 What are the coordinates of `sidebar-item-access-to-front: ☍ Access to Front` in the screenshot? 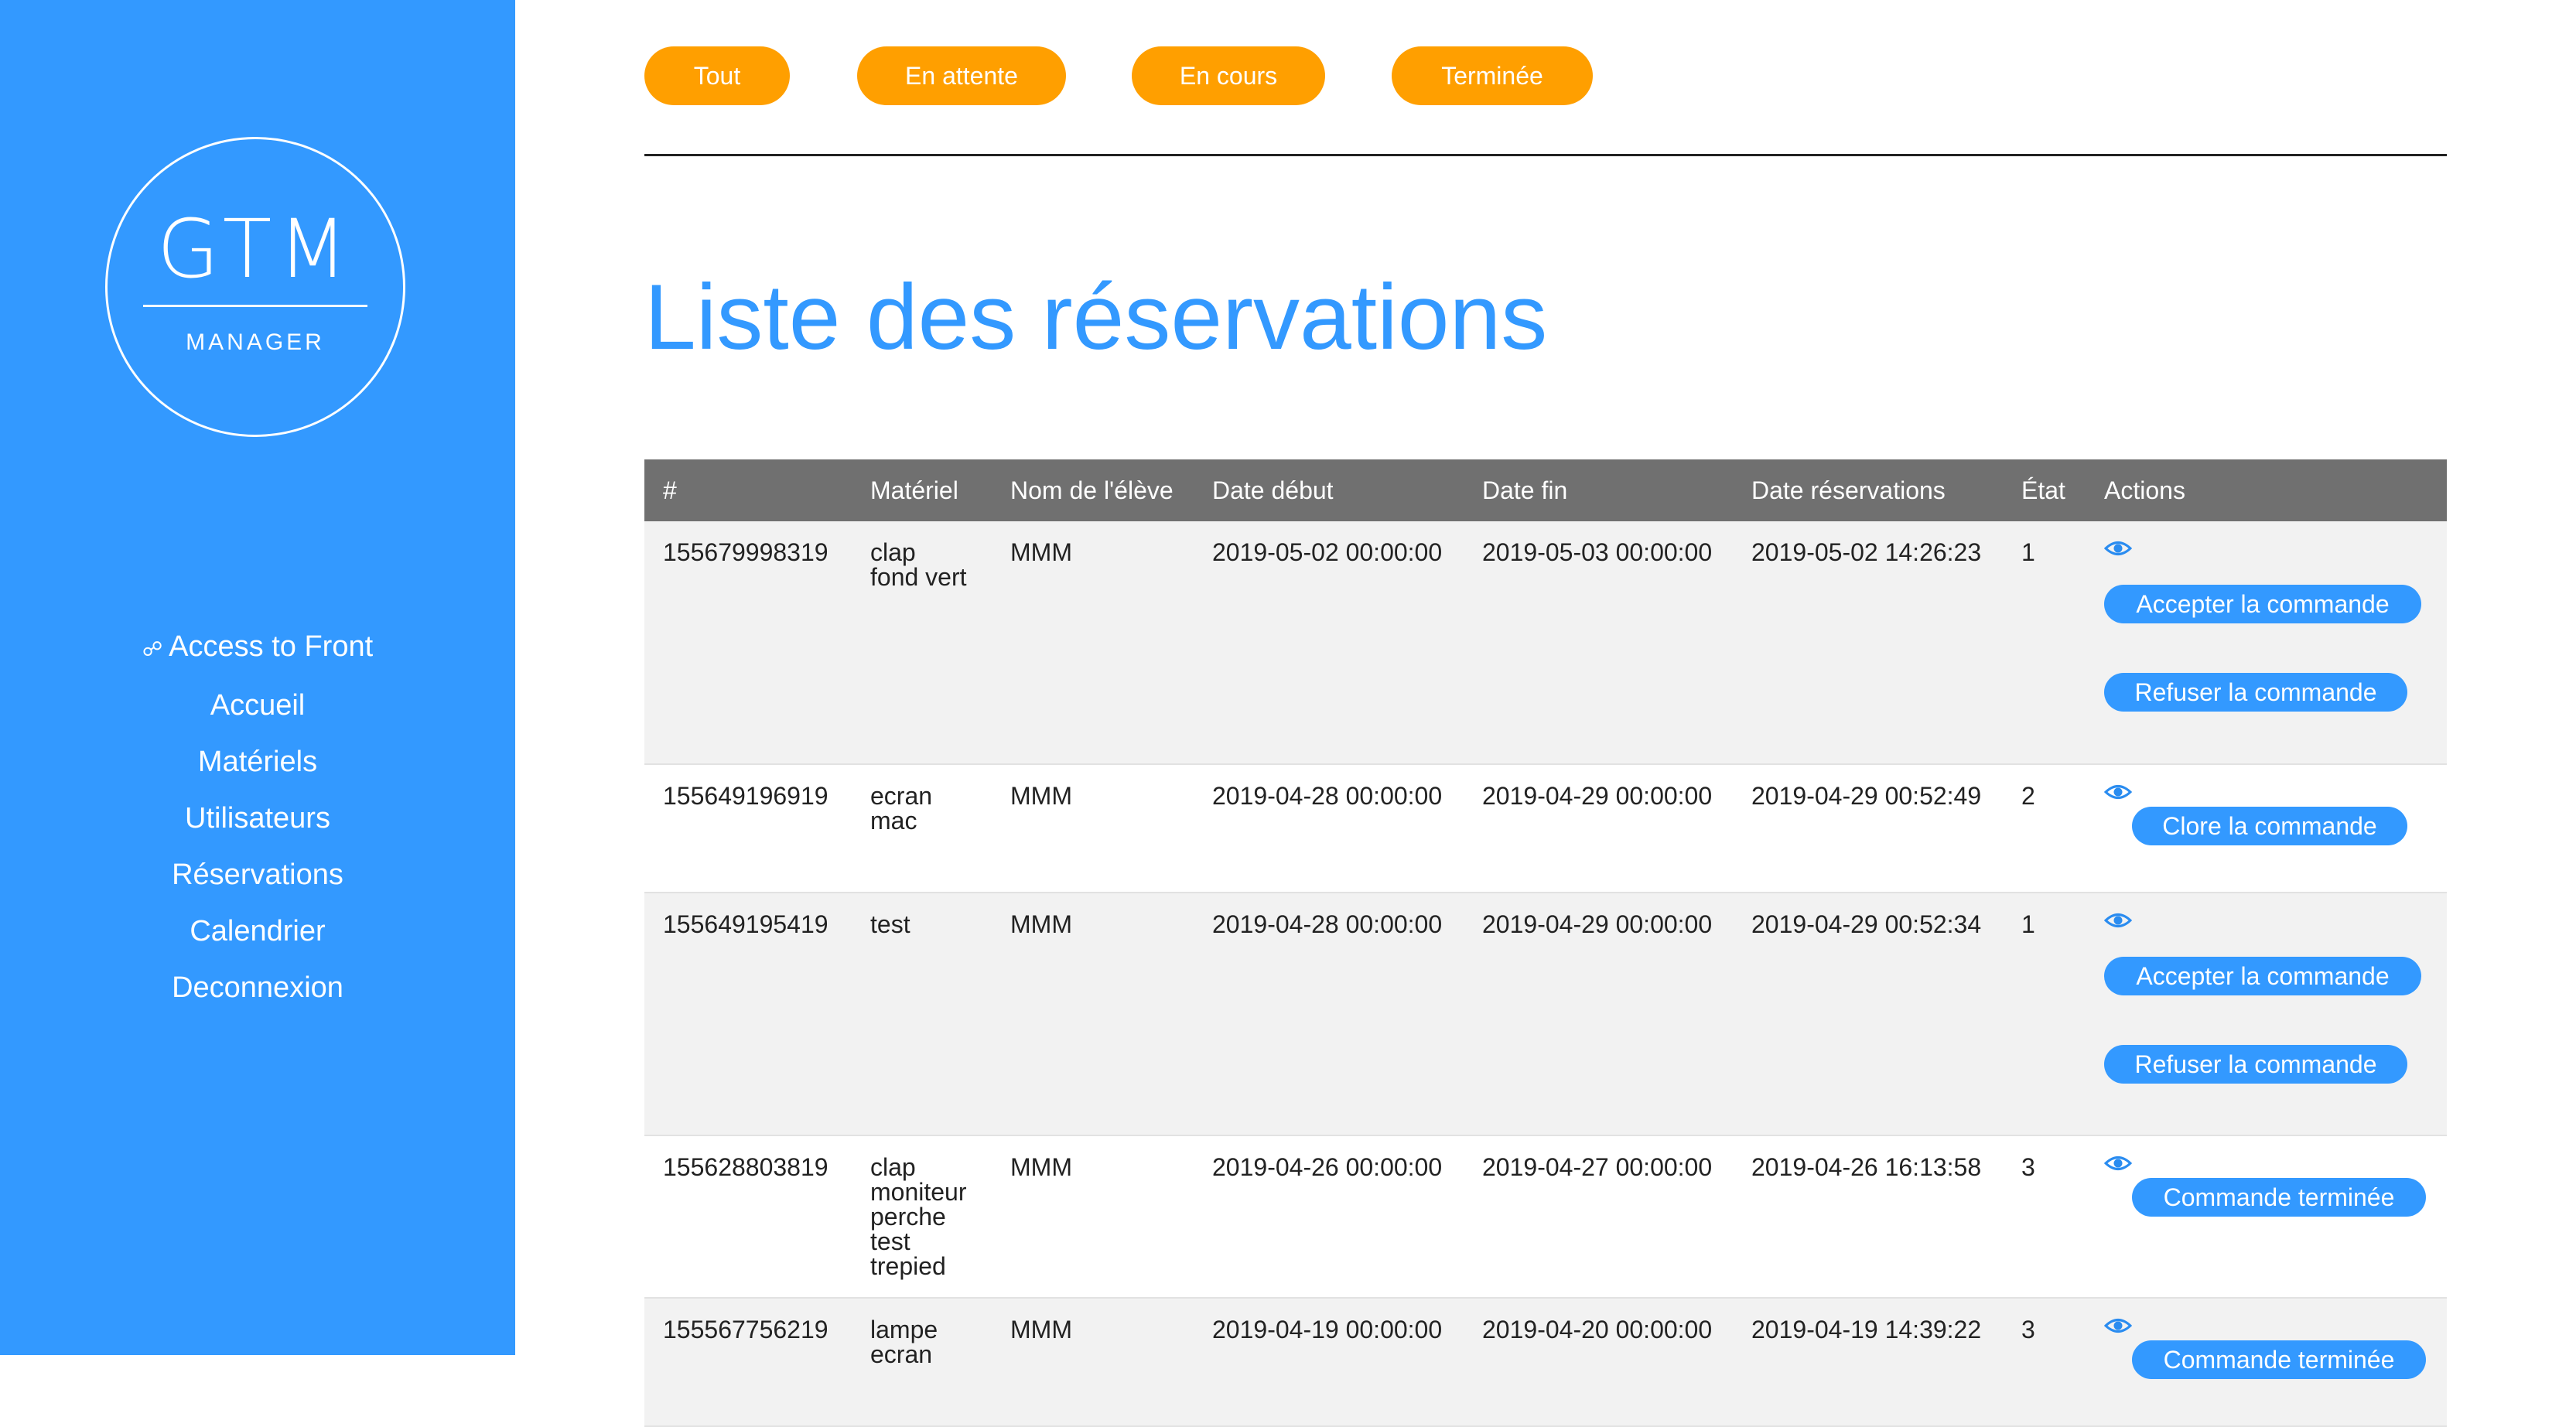 It's located at (257, 648).